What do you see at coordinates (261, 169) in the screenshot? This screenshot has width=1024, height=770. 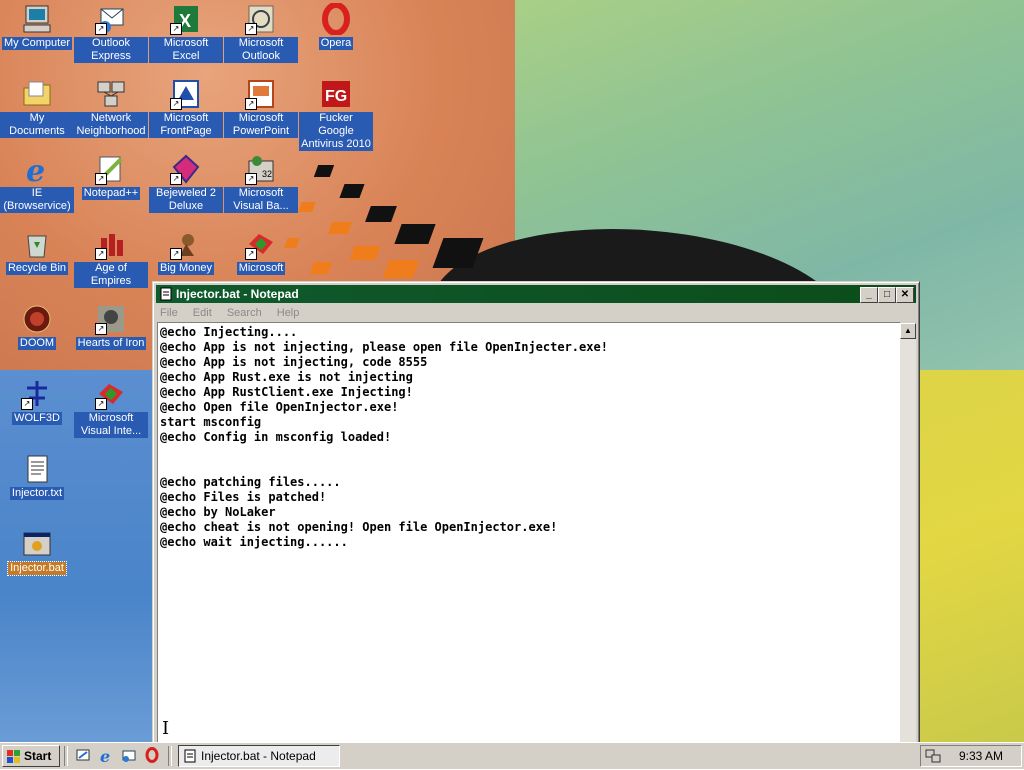 I see `visual-basic-icon: 32 ↗` at bounding box center [261, 169].